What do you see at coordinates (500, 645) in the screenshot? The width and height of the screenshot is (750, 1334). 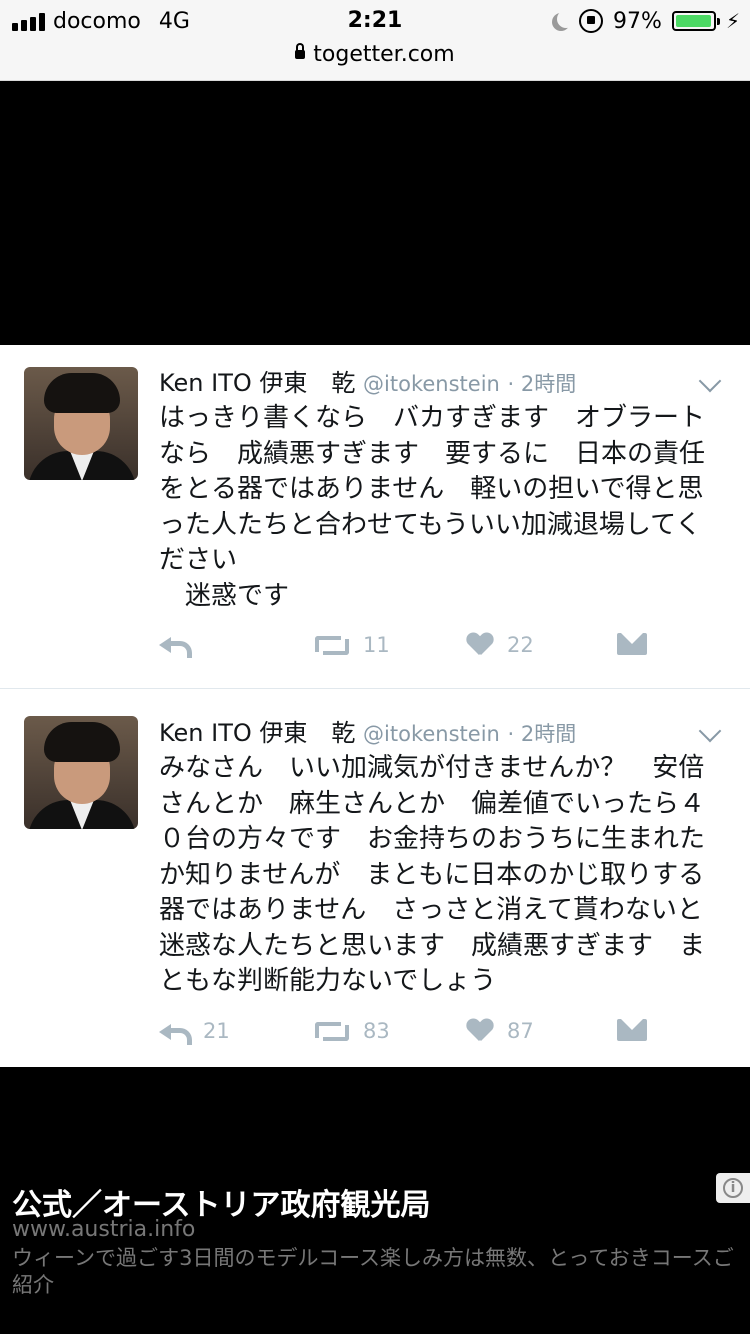 I see `like-button: 22` at bounding box center [500, 645].